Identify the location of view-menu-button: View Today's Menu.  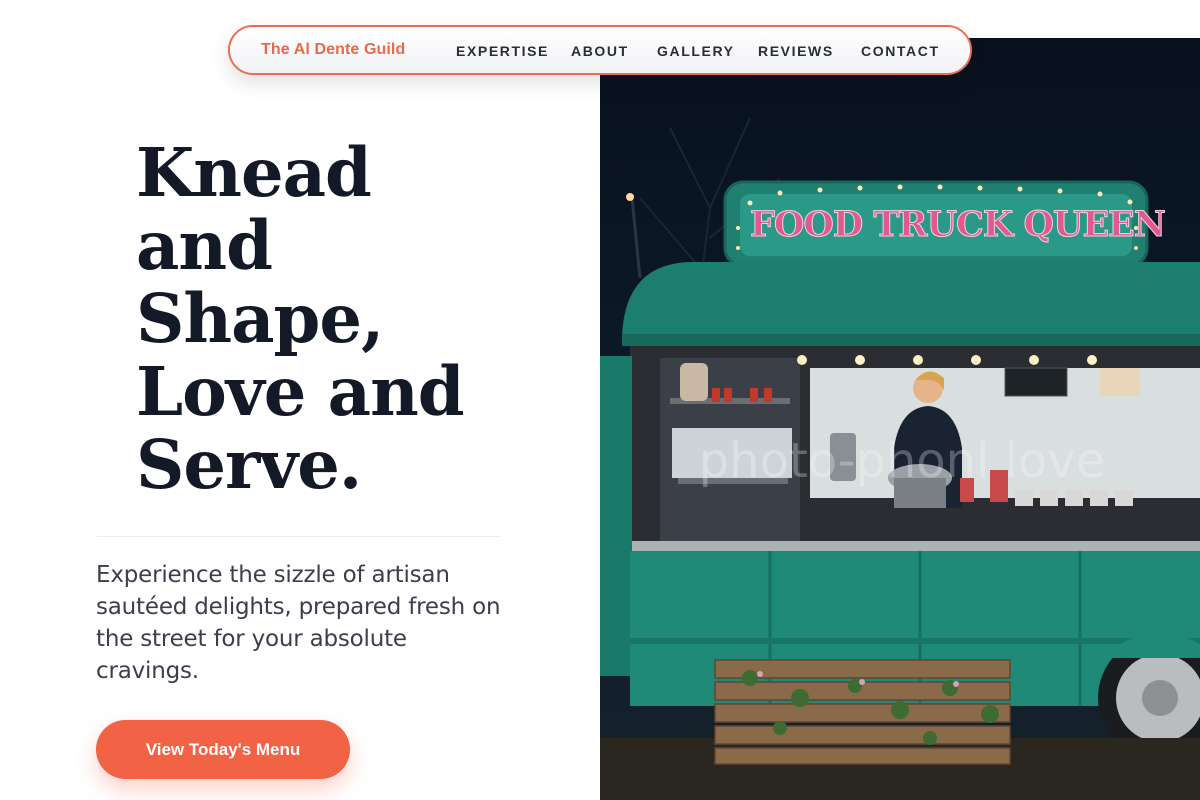
(223, 749).